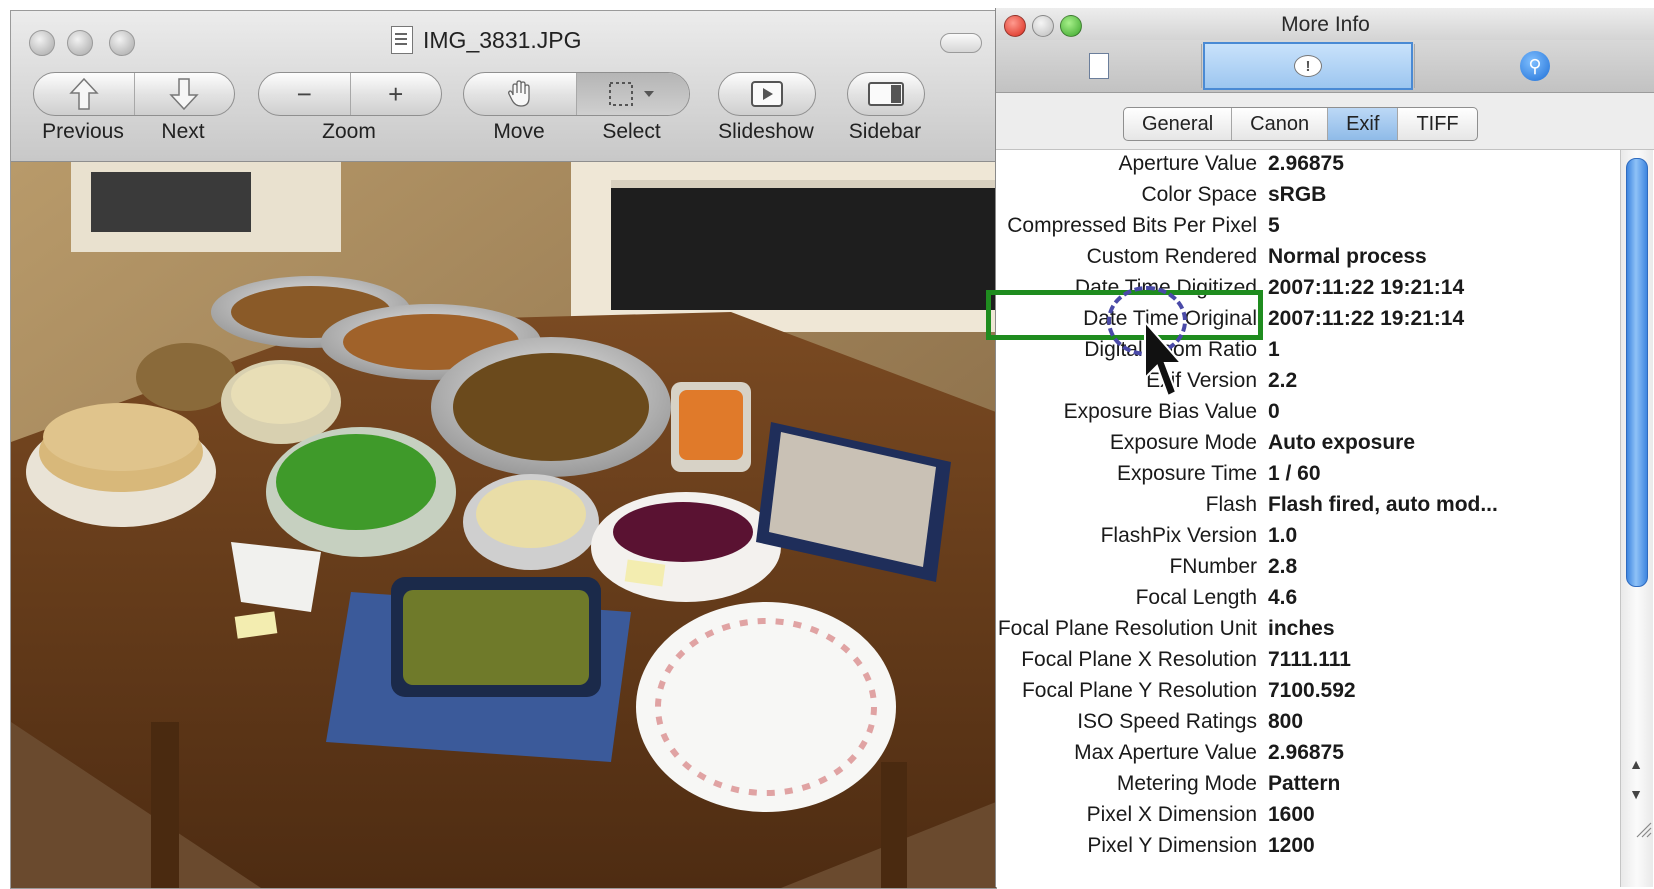  Describe the element at coordinates (1213, 566) in the screenshot. I see `property-name: FNumber` at that location.